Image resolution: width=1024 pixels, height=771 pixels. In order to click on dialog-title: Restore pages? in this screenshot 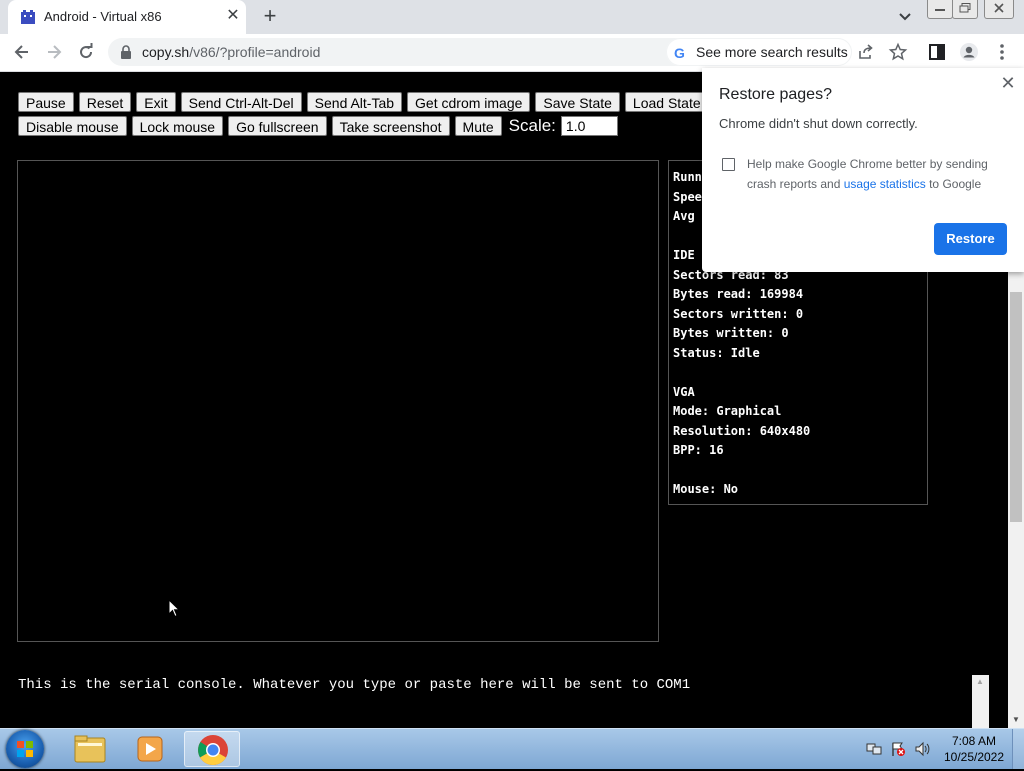, I will do `click(775, 94)`.